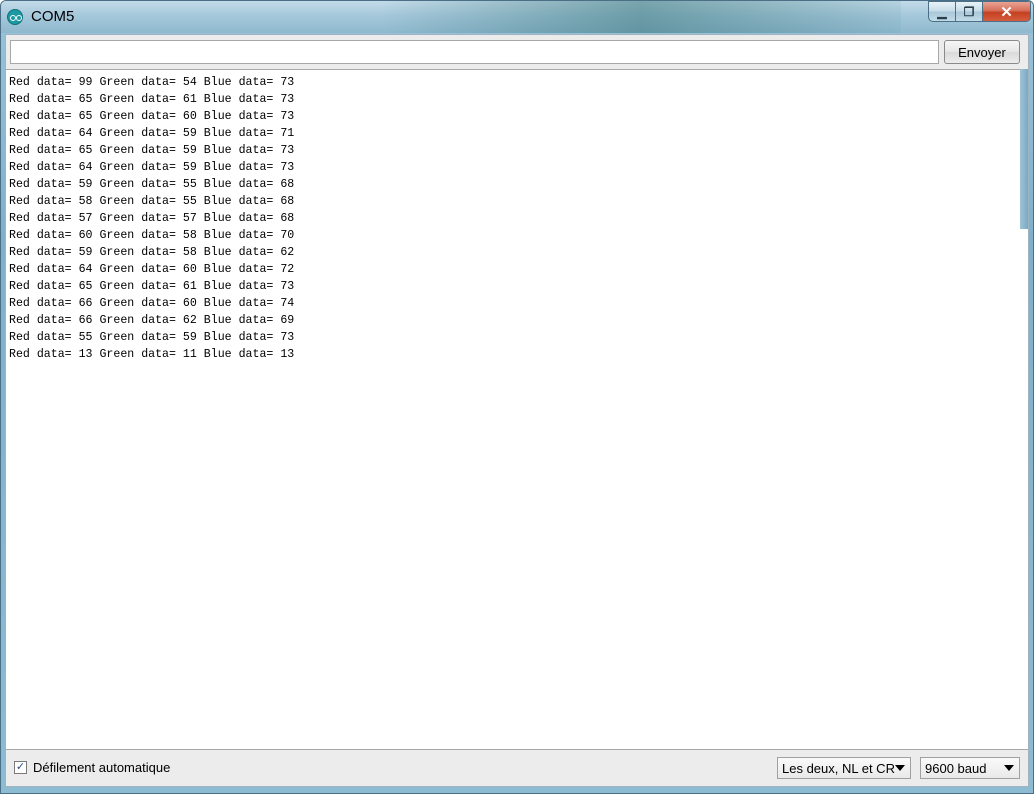 The width and height of the screenshot is (1034, 794). What do you see at coordinates (15, 17) in the screenshot?
I see `arduino-icon` at bounding box center [15, 17].